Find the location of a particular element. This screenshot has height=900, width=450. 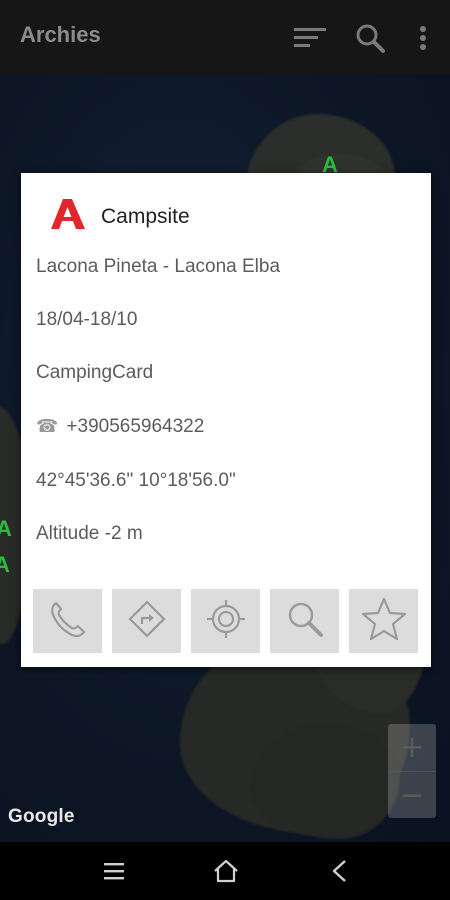

call-icon is located at coordinates (68, 621).